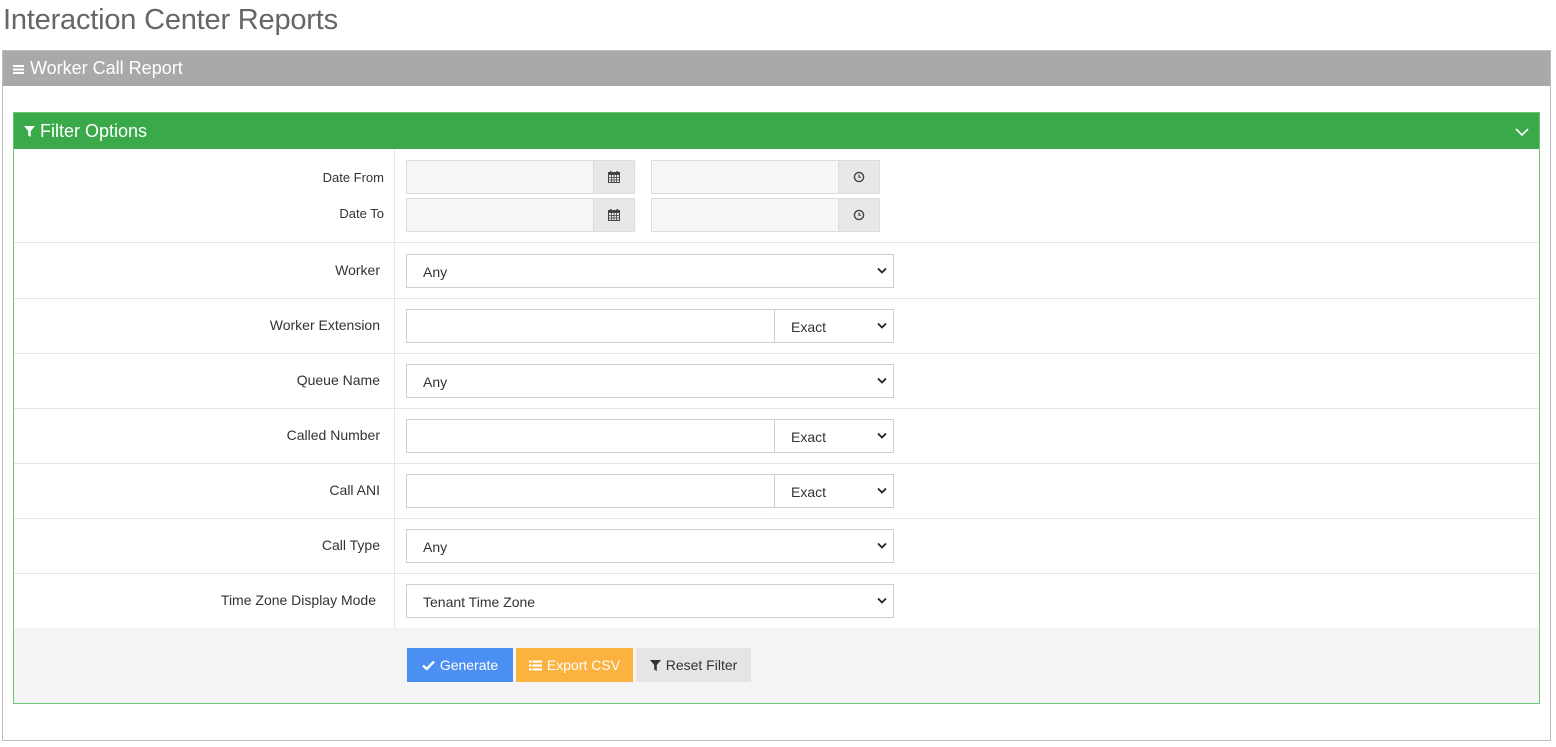 The width and height of the screenshot is (1556, 747). Describe the element at coordinates (350, 545) in the screenshot. I see `call-type-label: Call Type` at that location.